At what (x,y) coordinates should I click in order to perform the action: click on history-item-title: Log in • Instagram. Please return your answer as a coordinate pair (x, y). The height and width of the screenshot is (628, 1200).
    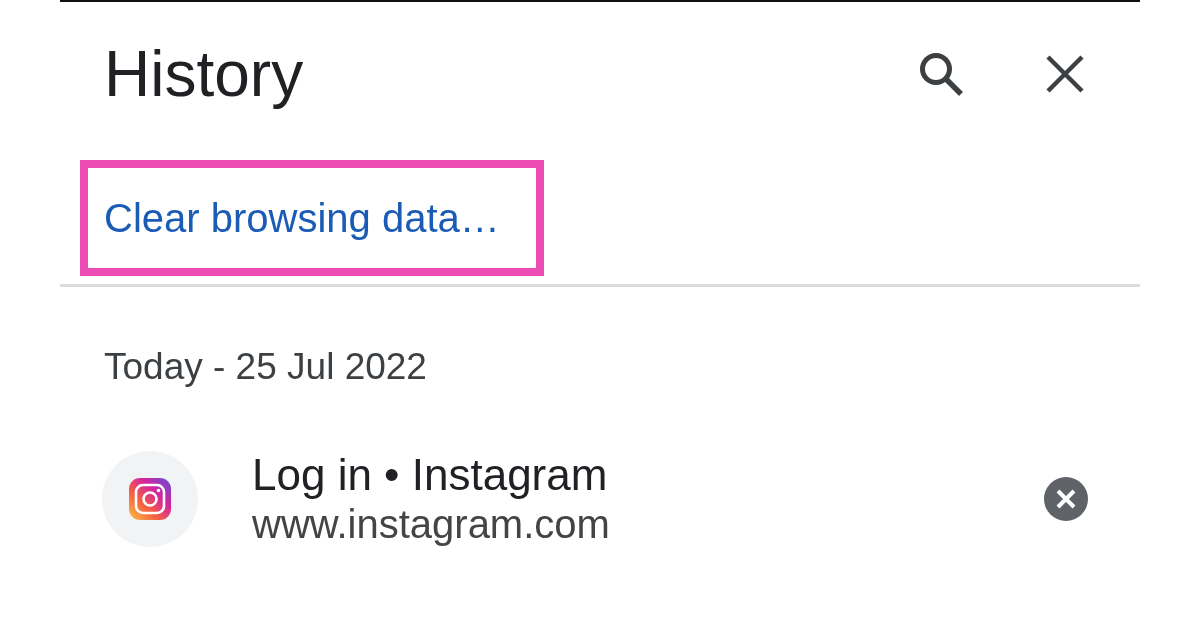
    Looking at the image, I should click on (430, 475).